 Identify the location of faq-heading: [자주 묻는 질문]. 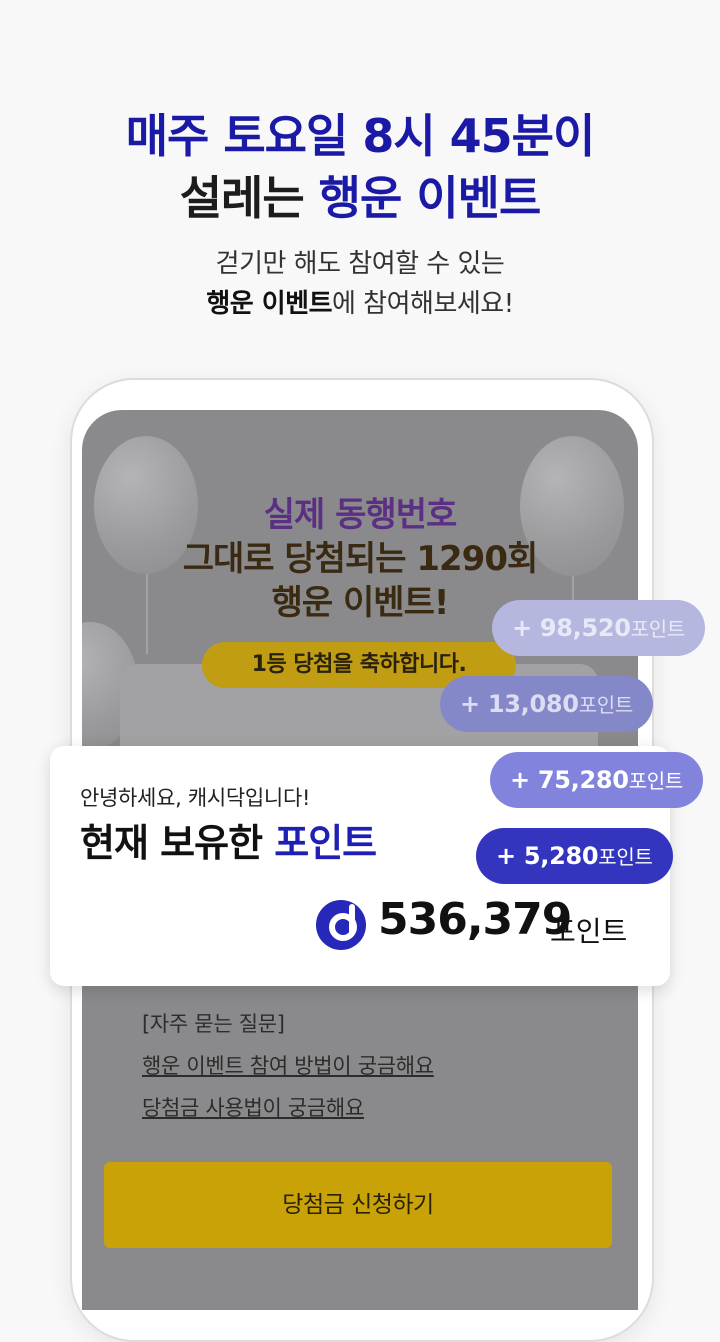
(213, 1024).